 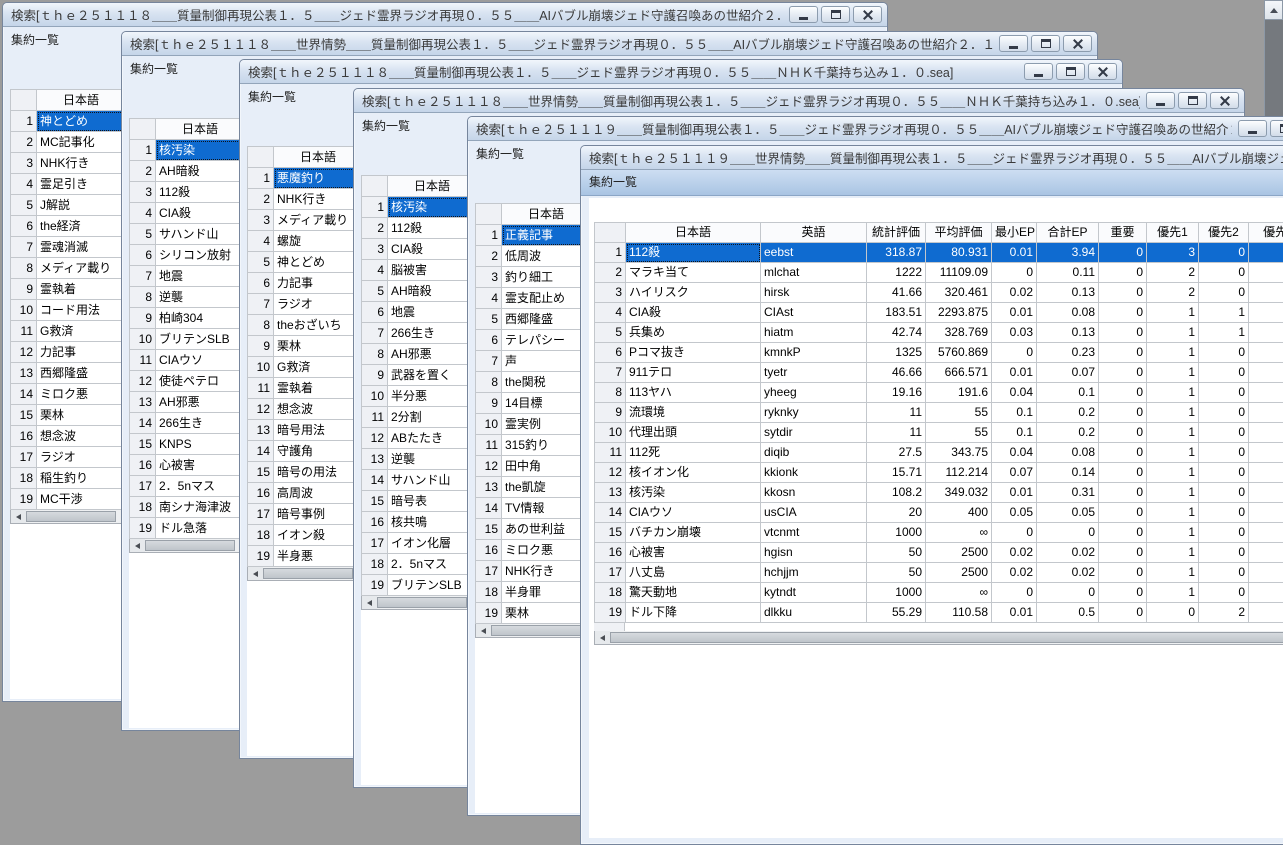 I want to click on japanese-word-cell: CIAウソ, so click(x=200, y=360).